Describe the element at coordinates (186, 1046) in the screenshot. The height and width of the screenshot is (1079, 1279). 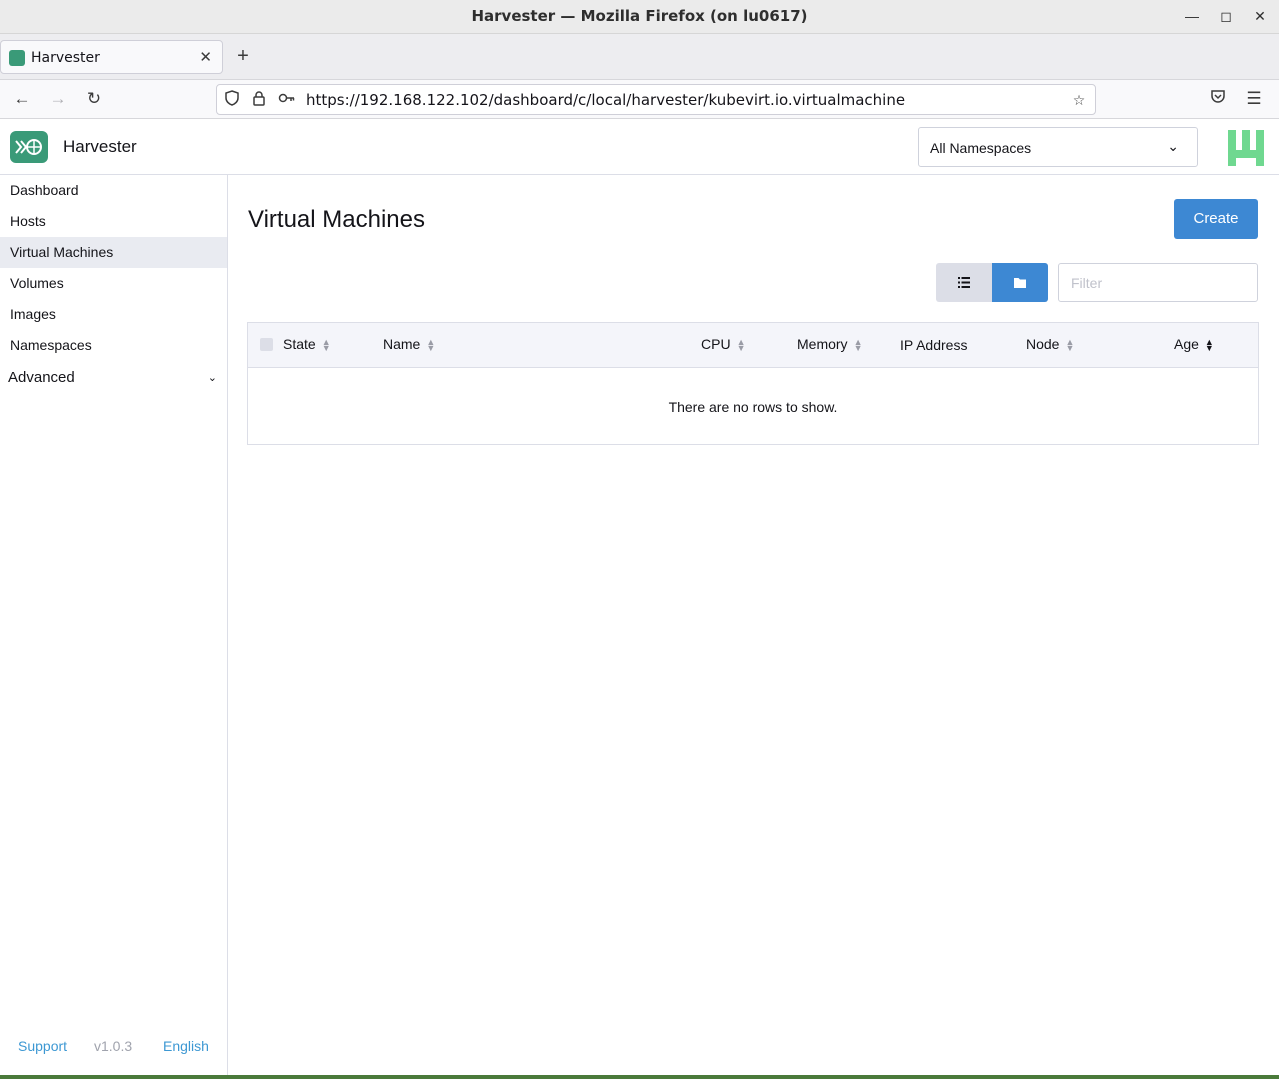
I see `language-selector: English` at that location.